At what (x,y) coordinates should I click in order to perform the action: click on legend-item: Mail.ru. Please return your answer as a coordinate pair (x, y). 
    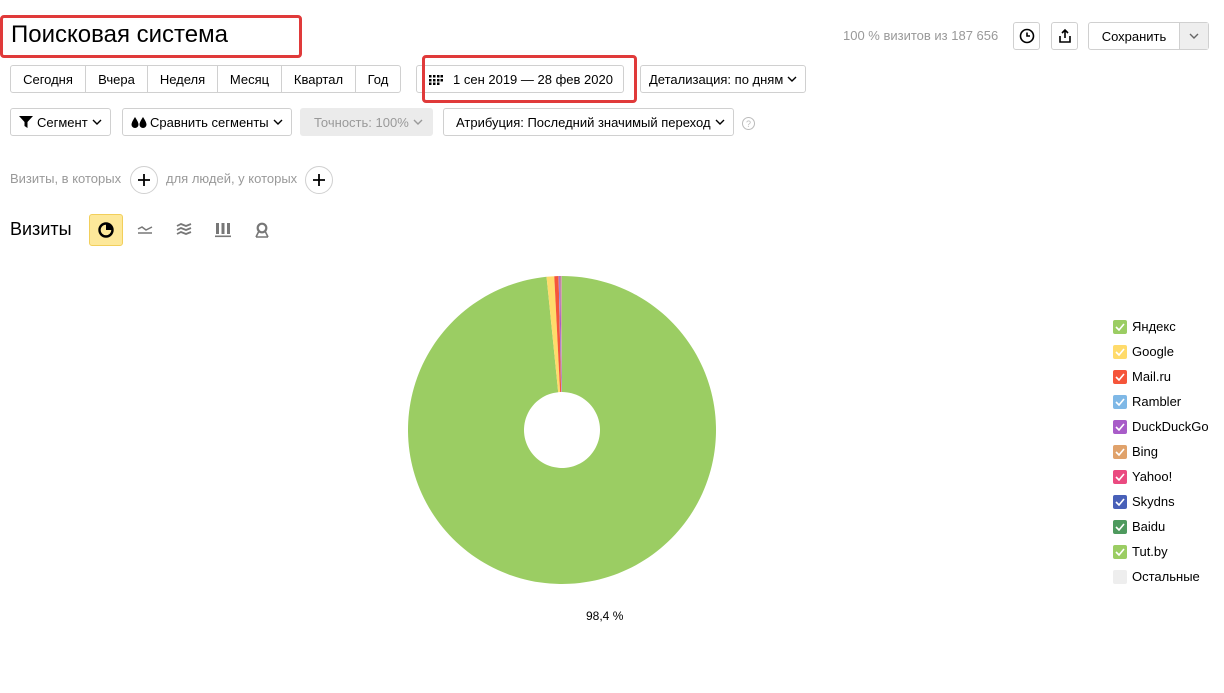
    Looking at the image, I should click on (1161, 376).